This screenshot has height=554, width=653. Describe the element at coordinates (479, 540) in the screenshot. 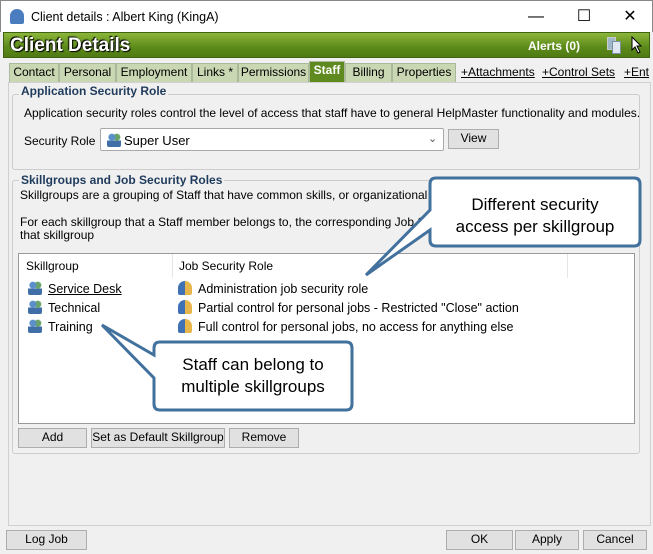

I see `ok-button: OK` at that location.